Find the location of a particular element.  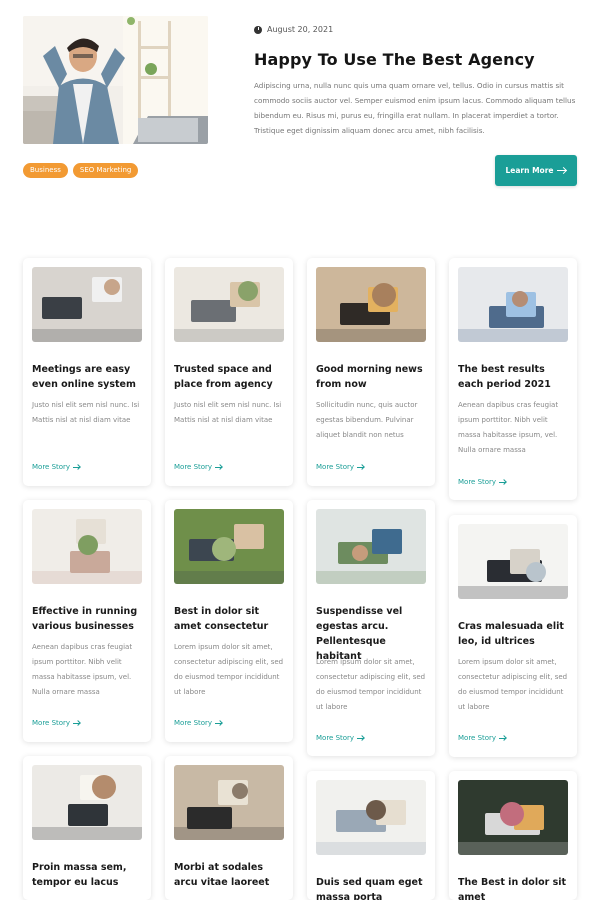

post-card: Proin massa sem, tempor eu lacus is located at coordinates (87, 828).